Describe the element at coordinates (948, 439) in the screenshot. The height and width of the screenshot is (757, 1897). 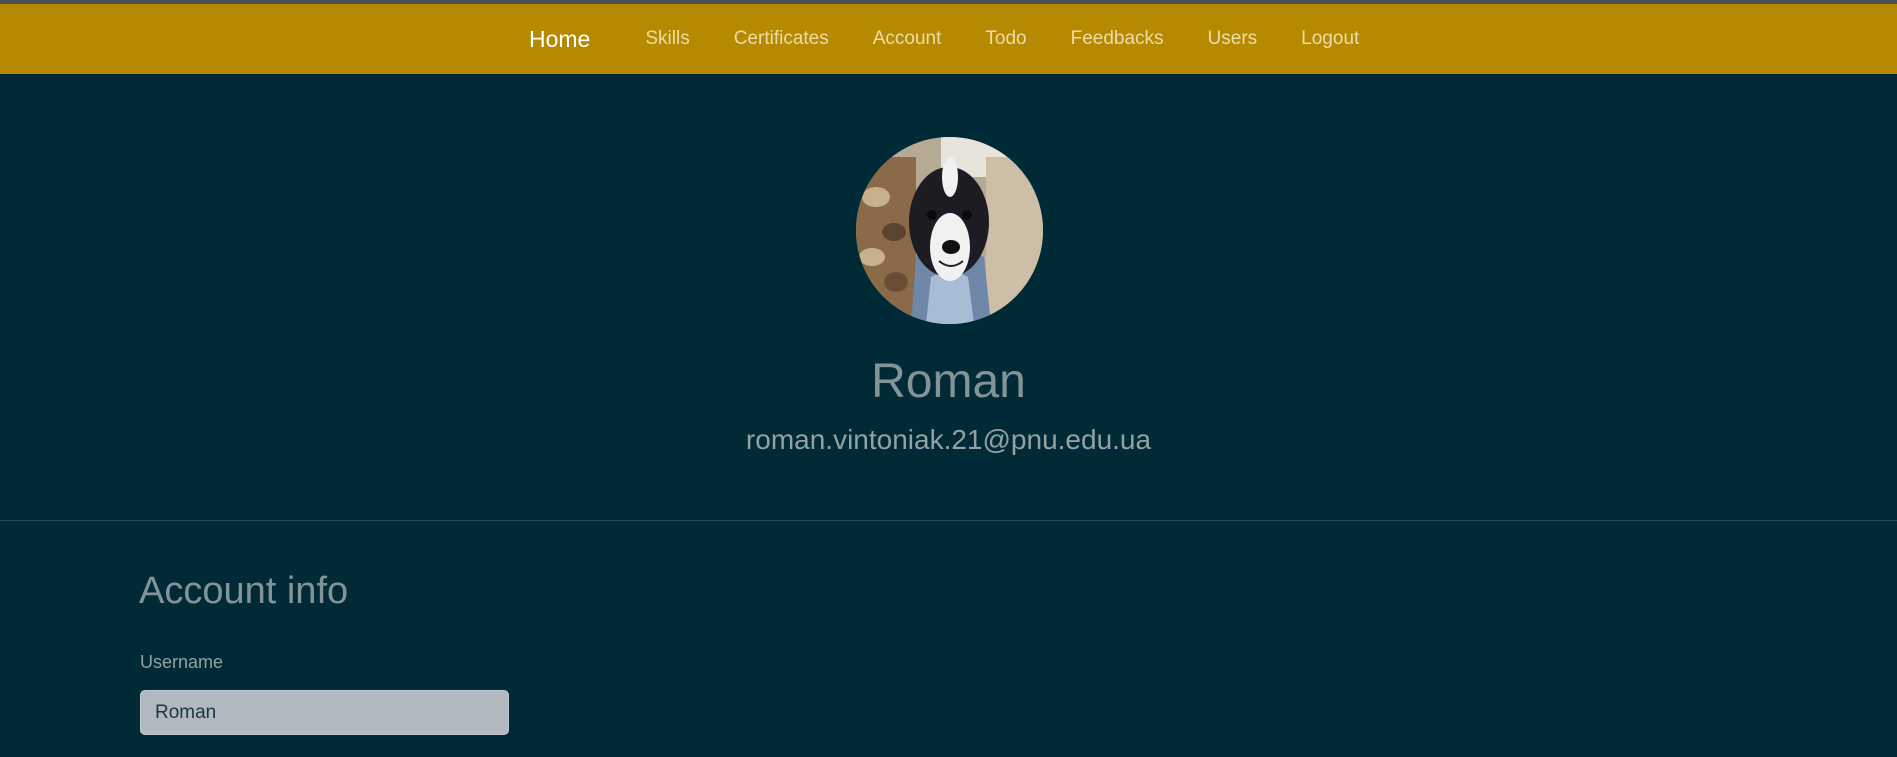
I see `profile-email: roman.vintoniak.21@pnu.edu.ua` at that location.